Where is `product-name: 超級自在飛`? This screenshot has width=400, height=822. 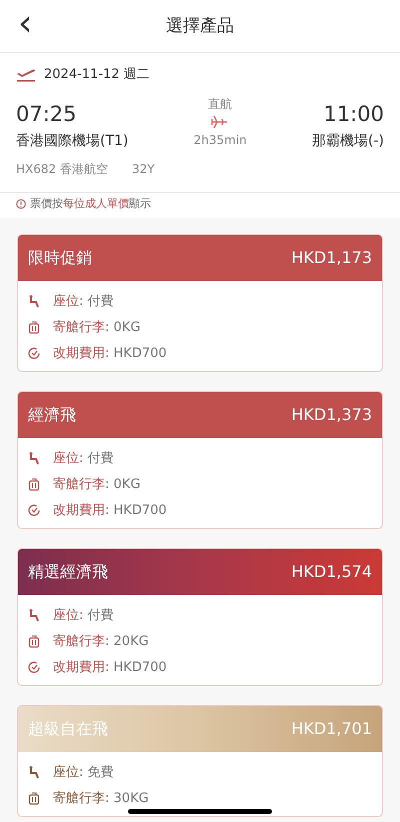 product-name: 超級自在飛 is located at coordinates (68, 729).